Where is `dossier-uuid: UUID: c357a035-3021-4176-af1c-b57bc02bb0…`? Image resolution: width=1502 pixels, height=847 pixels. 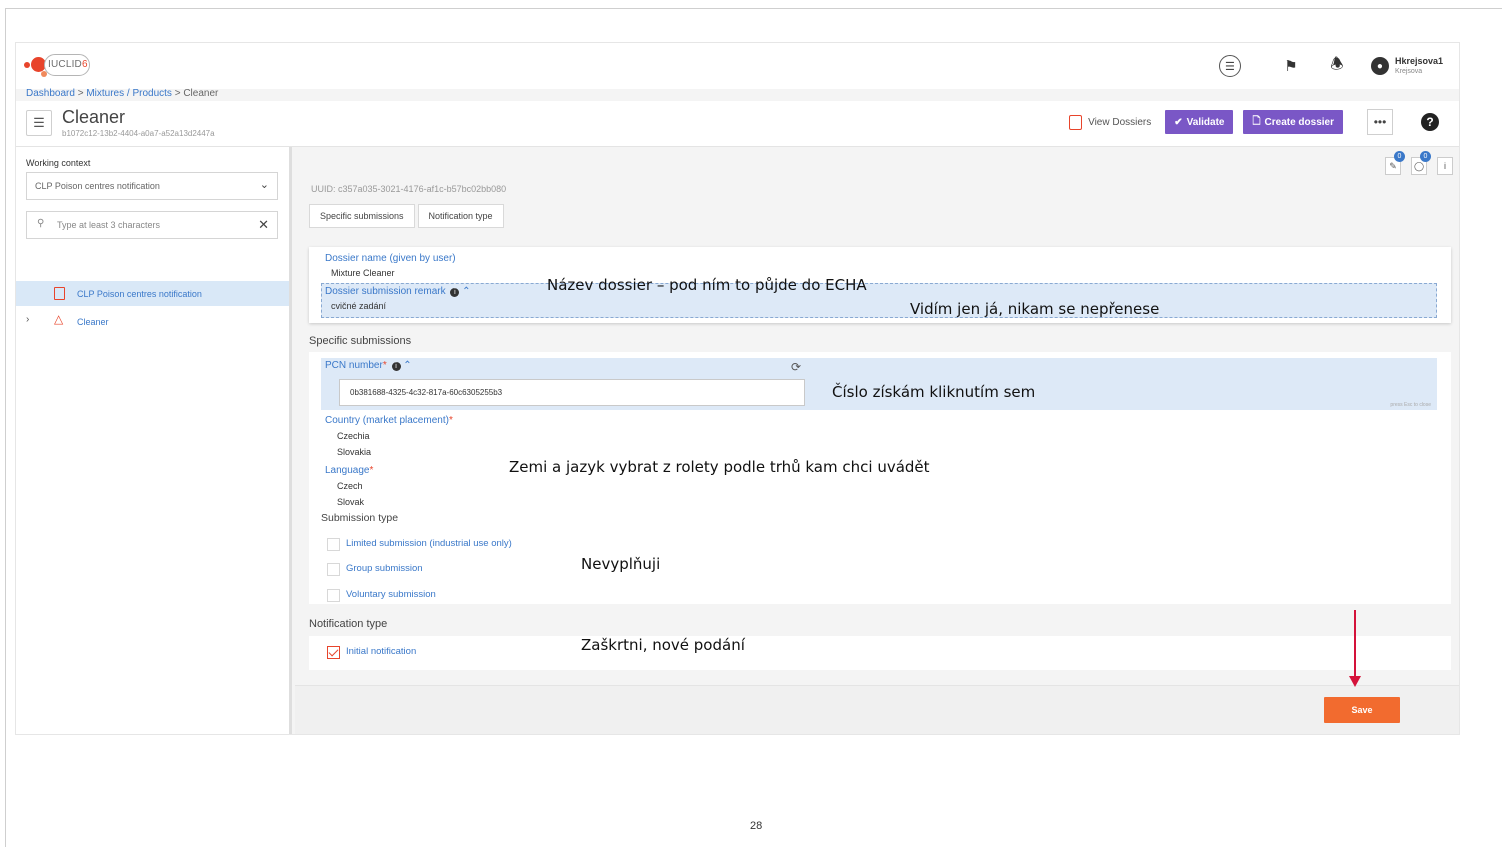 dossier-uuid: UUID: c357a035-3021-4176-af1c-b57bc02bb0… is located at coordinates (409, 189).